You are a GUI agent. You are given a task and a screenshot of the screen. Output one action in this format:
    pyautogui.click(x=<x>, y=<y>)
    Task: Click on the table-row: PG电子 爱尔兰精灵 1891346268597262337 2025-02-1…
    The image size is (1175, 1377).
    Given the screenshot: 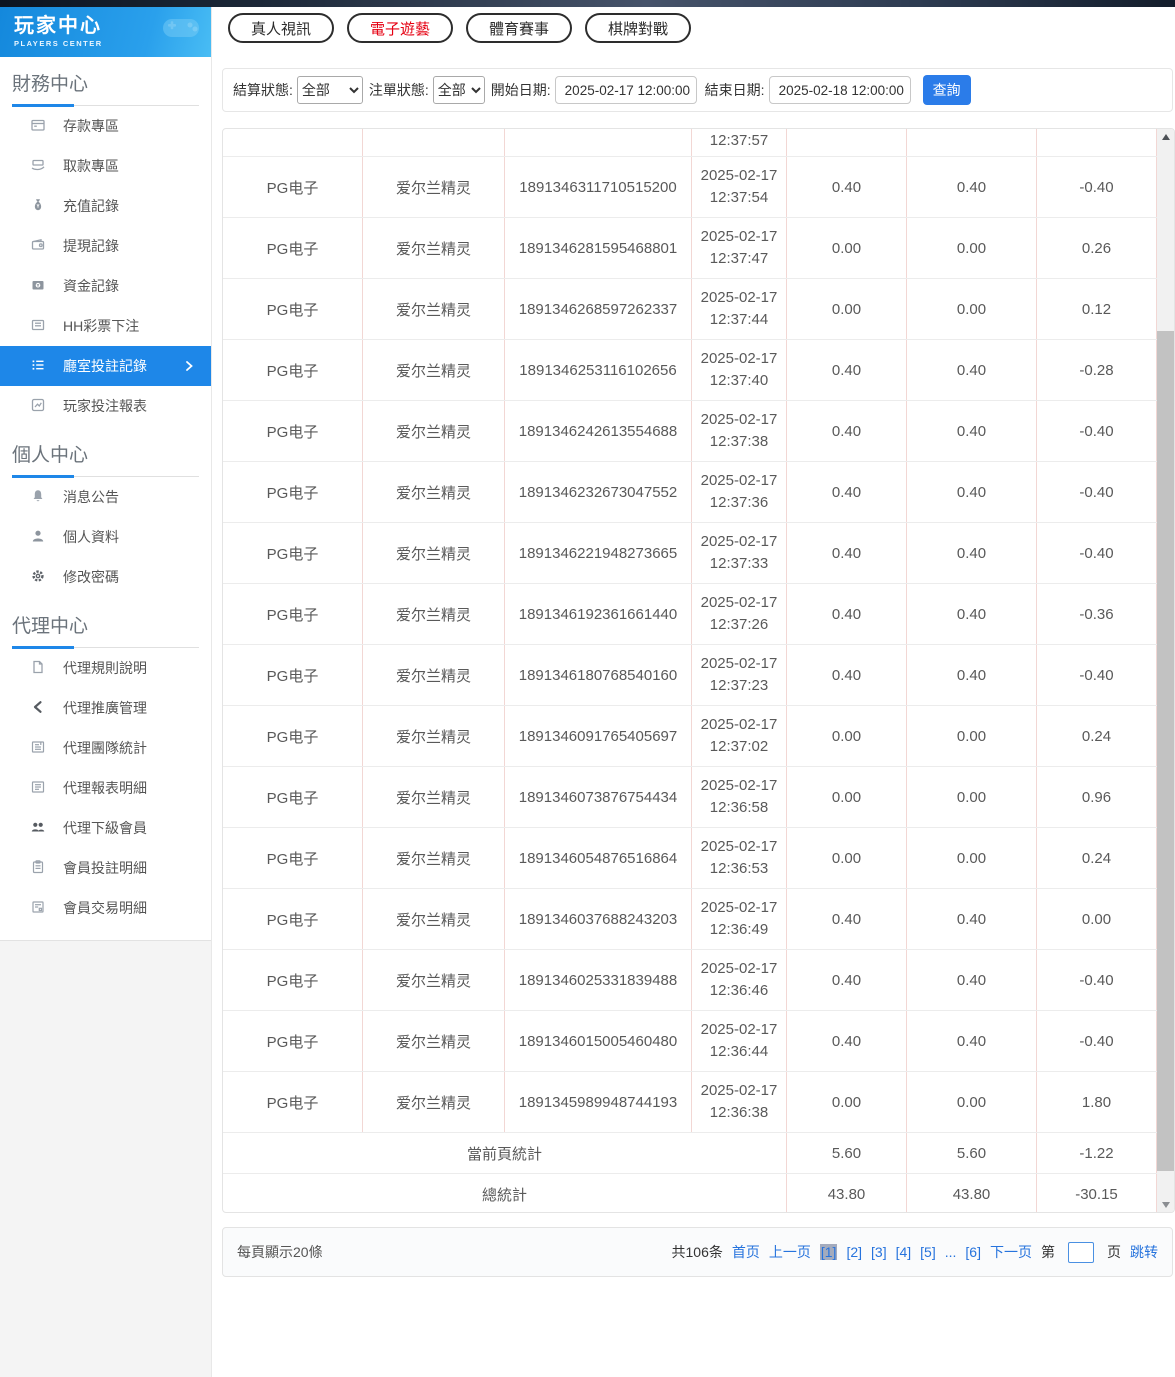 What is the action you would take?
    pyautogui.click(x=690, y=309)
    